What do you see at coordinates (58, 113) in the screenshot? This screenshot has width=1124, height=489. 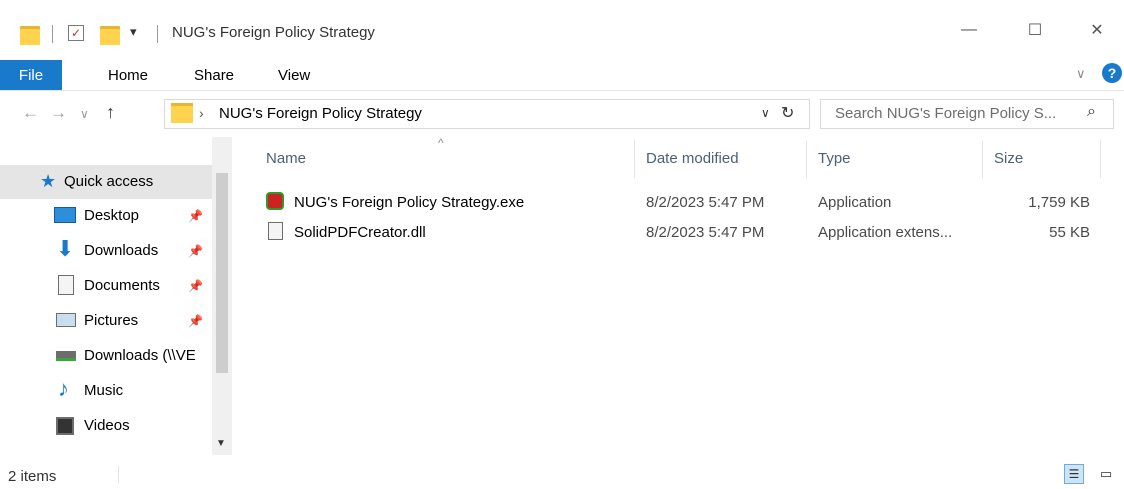 I see `forward-arrow-icon: →` at bounding box center [58, 113].